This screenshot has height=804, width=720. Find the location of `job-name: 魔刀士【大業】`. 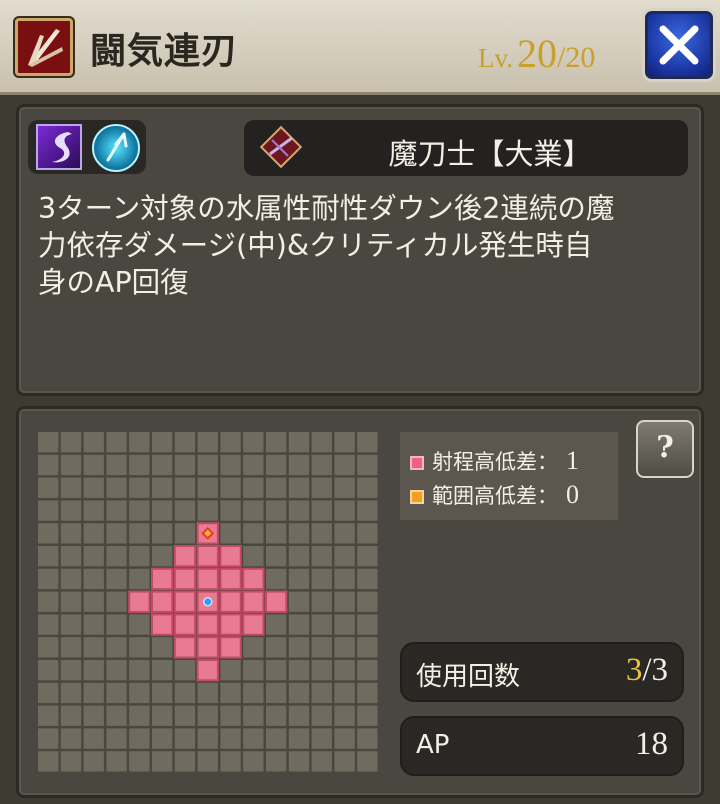

job-name: 魔刀士【大業】 is located at coordinates (490, 154).